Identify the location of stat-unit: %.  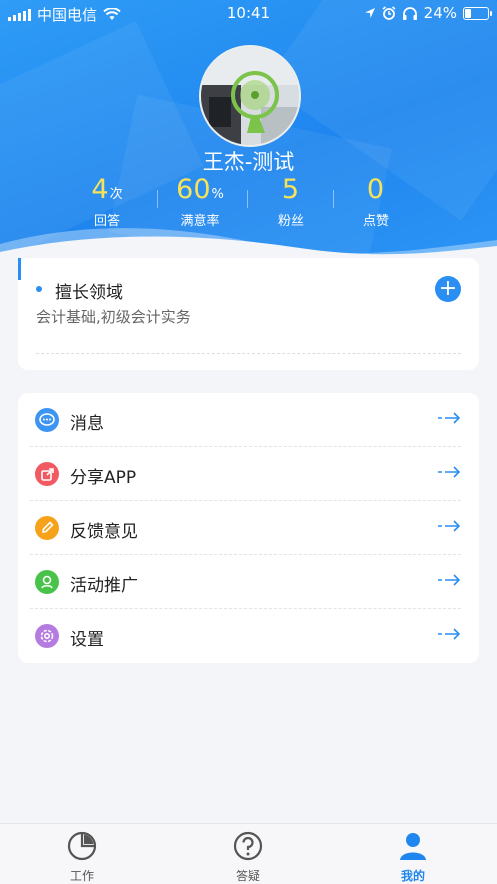
(217, 194).